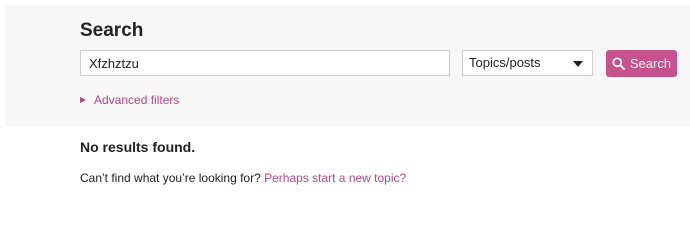 This screenshot has width=690, height=240. I want to click on search-type-select: Topics/posts, so click(527, 63).